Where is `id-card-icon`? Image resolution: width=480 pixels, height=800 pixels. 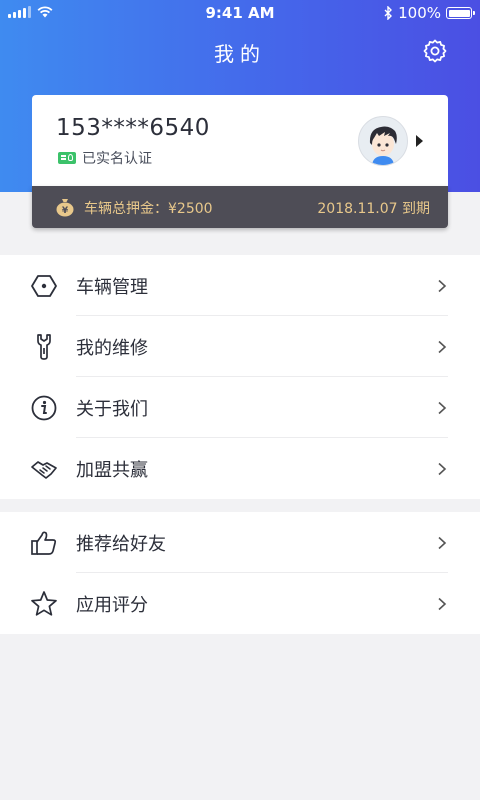 id-card-icon is located at coordinates (67, 158).